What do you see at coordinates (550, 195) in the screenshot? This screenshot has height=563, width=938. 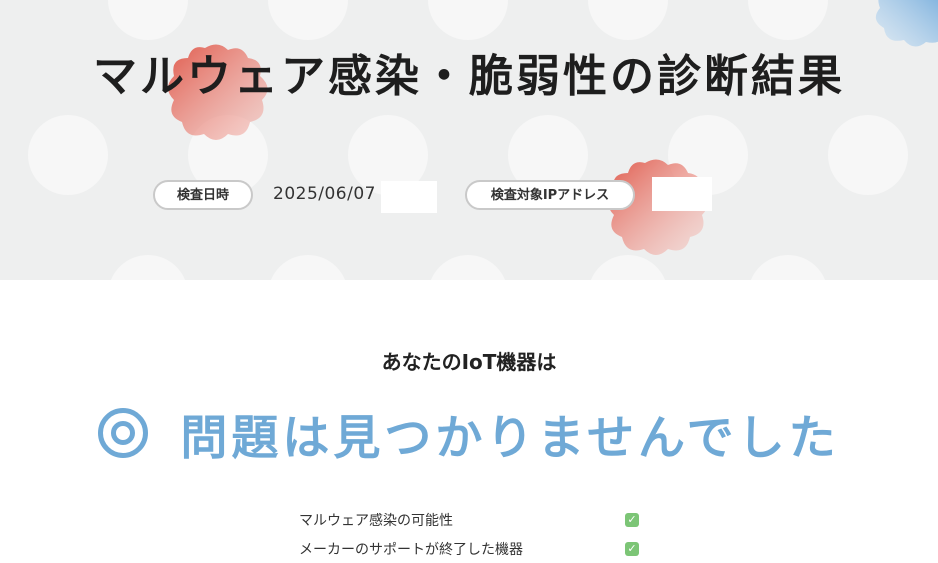 I see `target-ip-label: 検査対象IPアドレス` at bounding box center [550, 195].